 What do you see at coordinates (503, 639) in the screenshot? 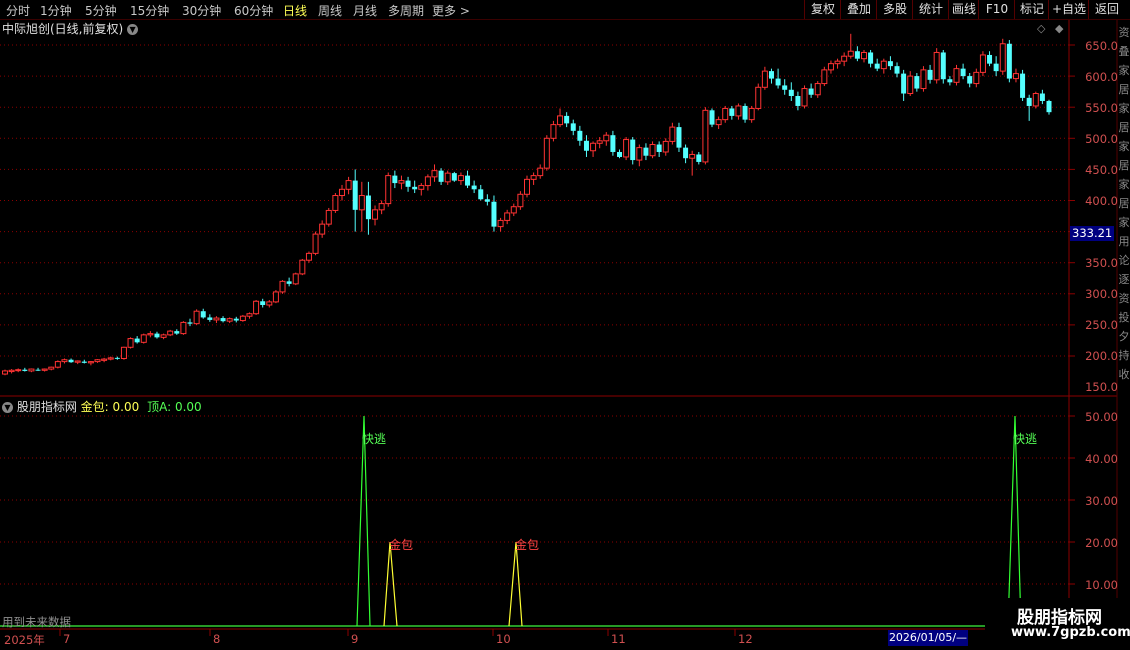
I see `date-label-month: 10` at bounding box center [503, 639].